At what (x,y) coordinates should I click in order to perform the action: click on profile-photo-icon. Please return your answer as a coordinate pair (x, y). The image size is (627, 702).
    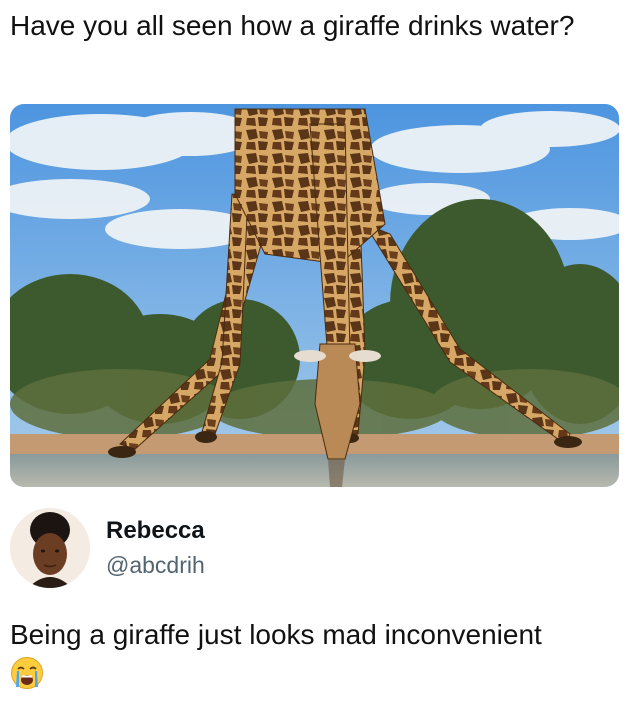
    Looking at the image, I should click on (50, 548).